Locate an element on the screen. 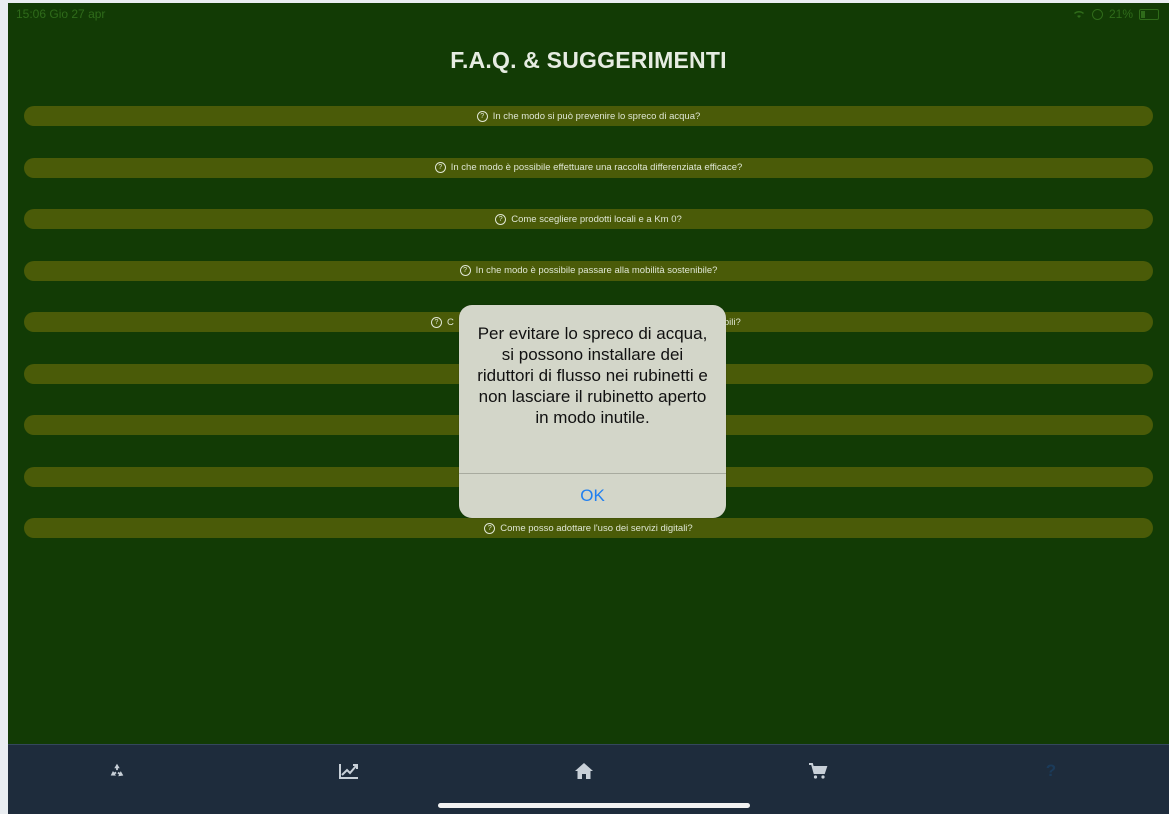 This screenshot has width=1169, height=814. chart-line-icon is located at coordinates (348, 771).